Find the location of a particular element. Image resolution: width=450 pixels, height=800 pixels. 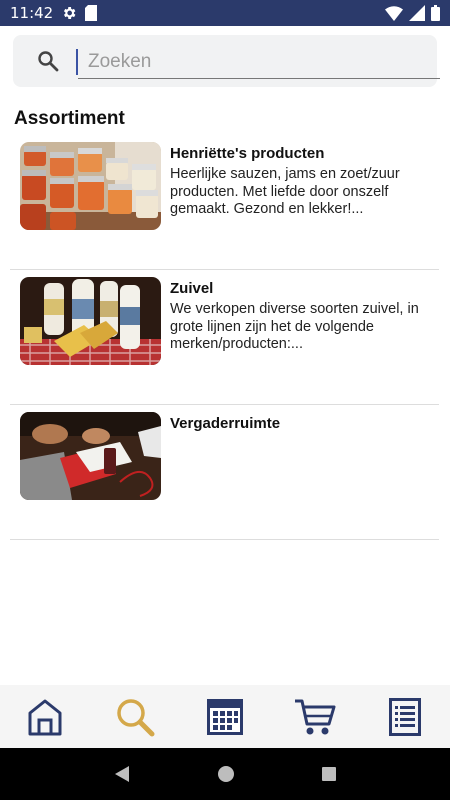

calendar-icon is located at coordinates (225, 716).